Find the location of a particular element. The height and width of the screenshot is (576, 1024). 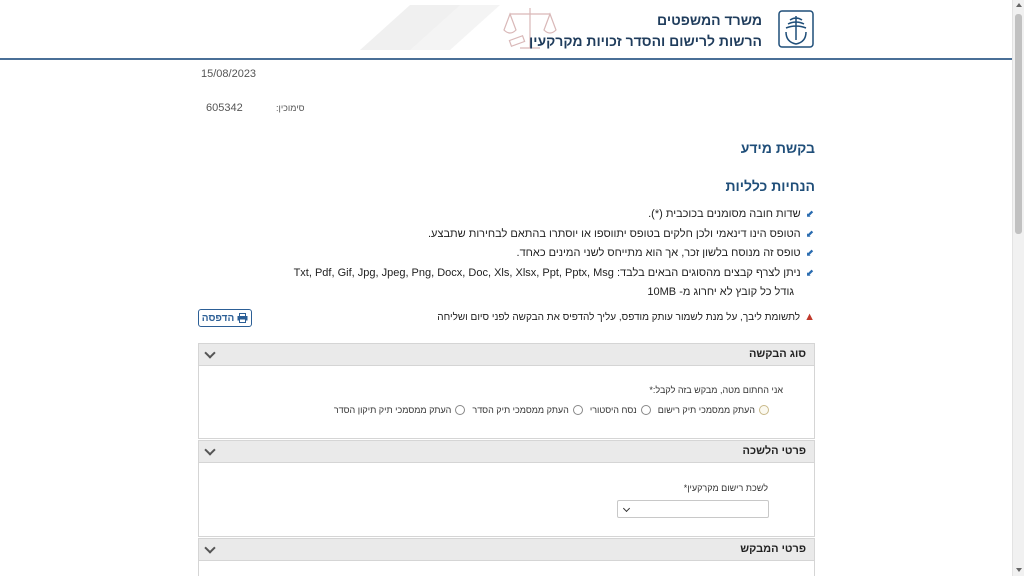

requester-panel: פרטי המבקש is located at coordinates (506, 557).